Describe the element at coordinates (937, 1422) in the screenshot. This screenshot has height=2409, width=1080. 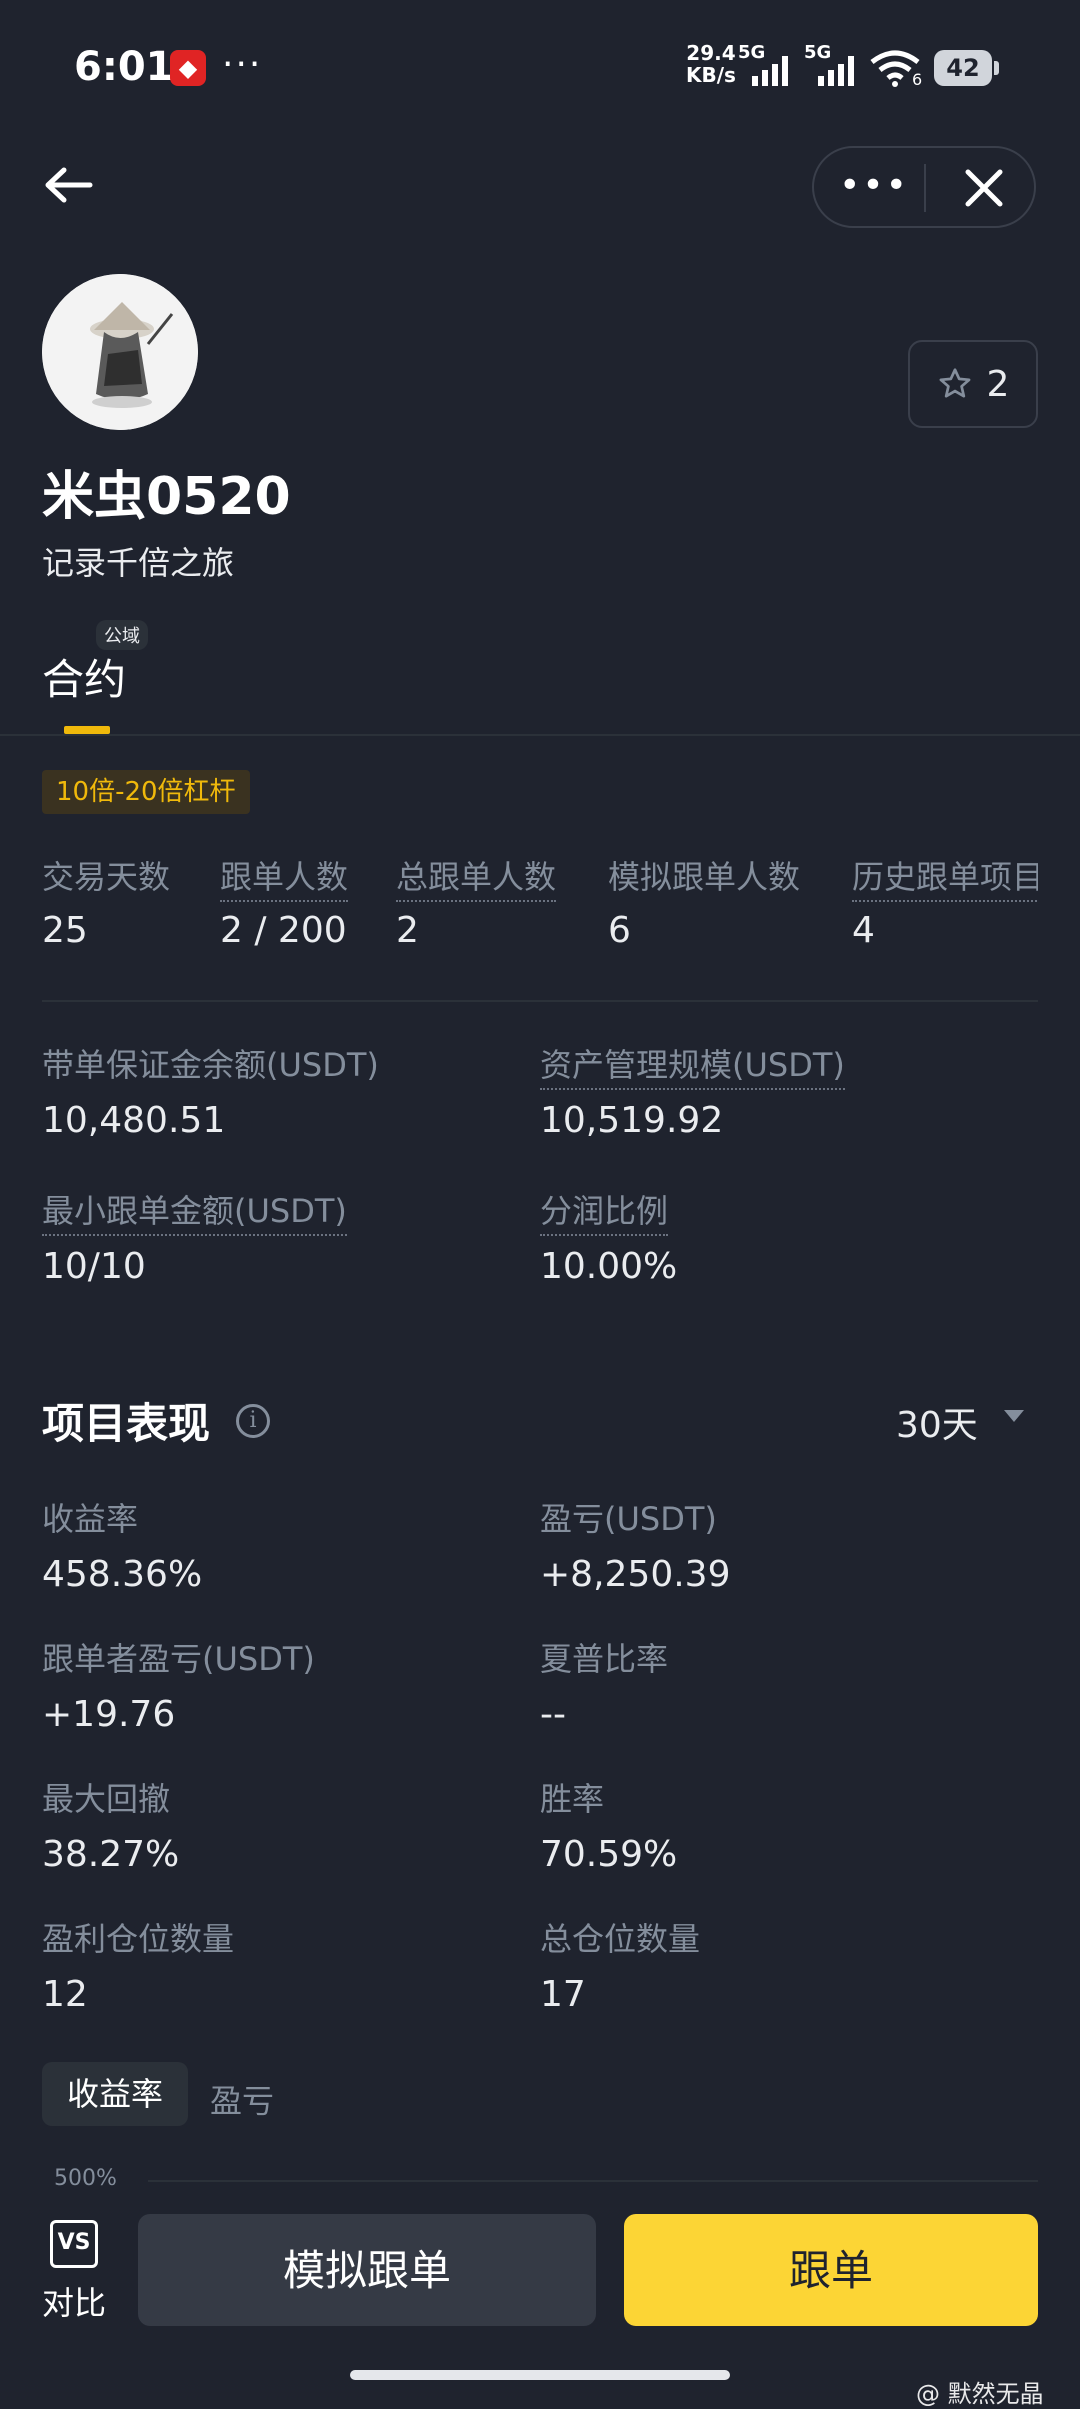
I see `period-selector: 30天` at that location.